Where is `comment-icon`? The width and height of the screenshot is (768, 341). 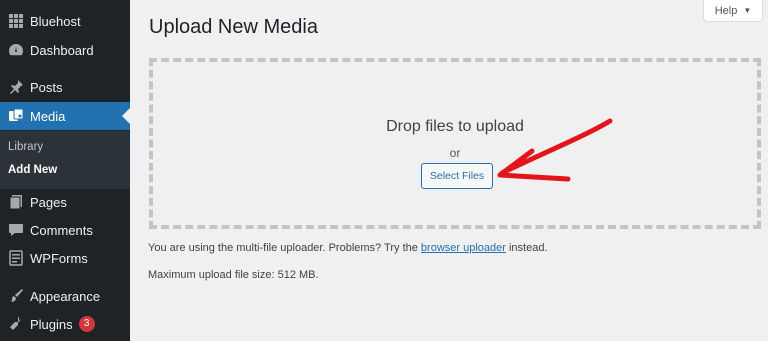
comment-icon is located at coordinates (14, 230).